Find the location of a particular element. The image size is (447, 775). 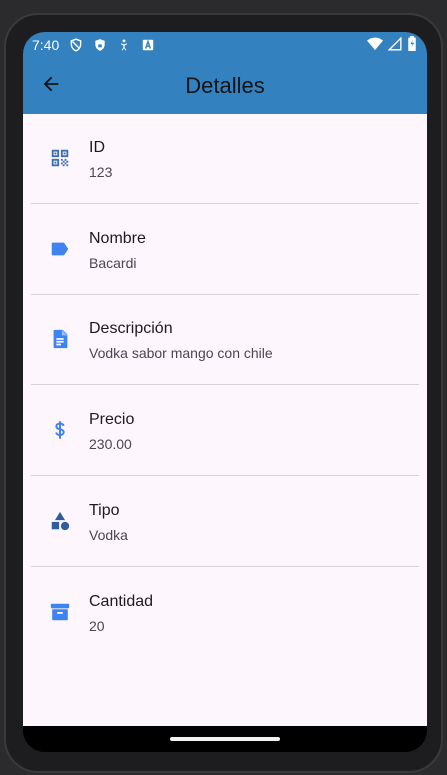

detail-value: 230.00 is located at coordinates (110, 444).